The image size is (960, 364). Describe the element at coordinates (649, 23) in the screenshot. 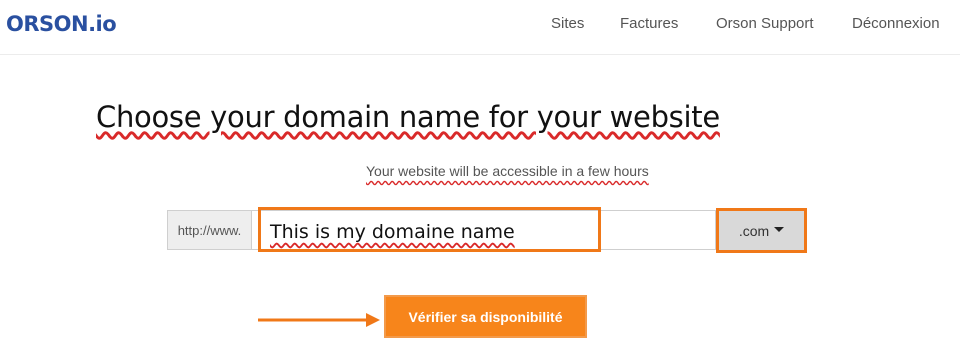

I see `nav-factures: Factures` at that location.